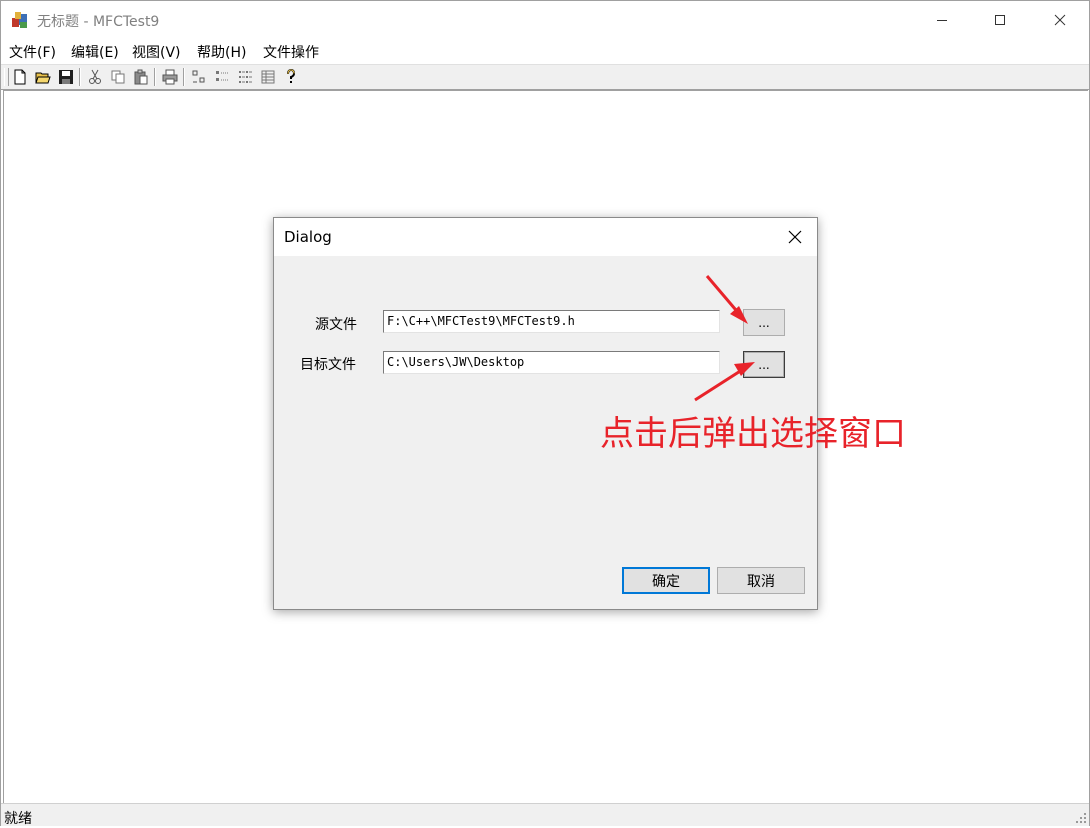 The width and height of the screenshot is (1090, 828). I want to click on new-icon, so click(20, 77).